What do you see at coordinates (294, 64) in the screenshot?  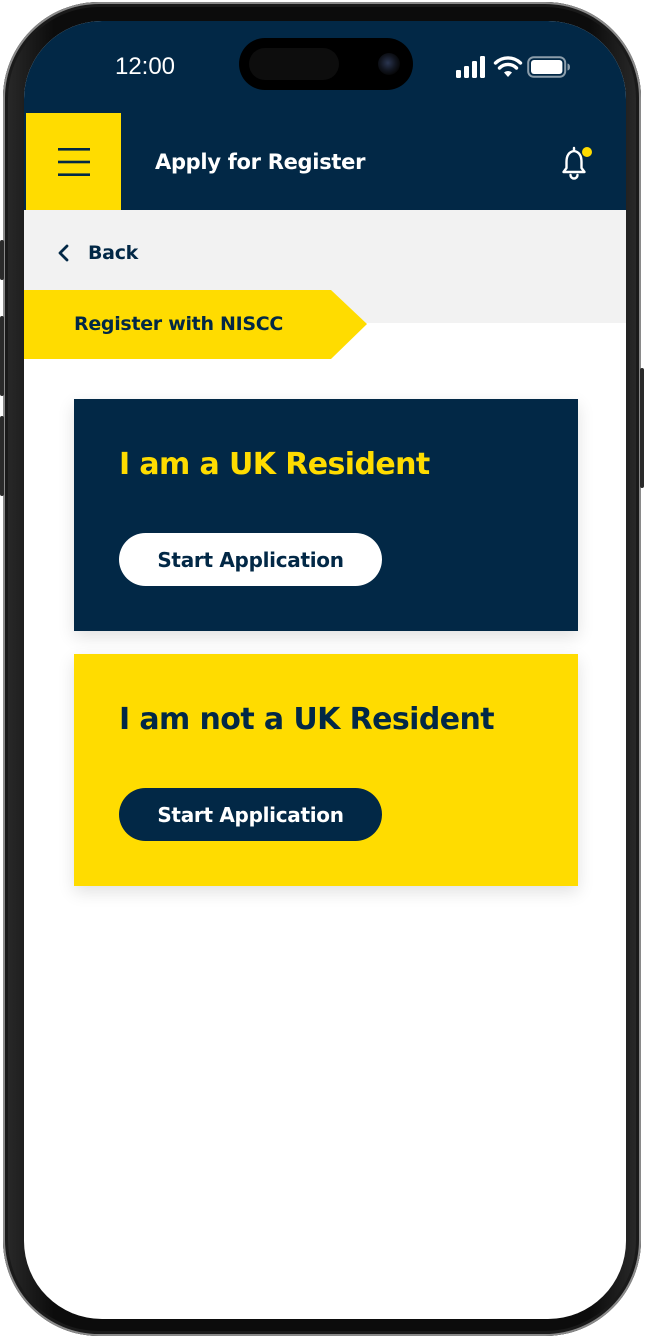 I see `island-sensor` at bounding box center [294, 64].